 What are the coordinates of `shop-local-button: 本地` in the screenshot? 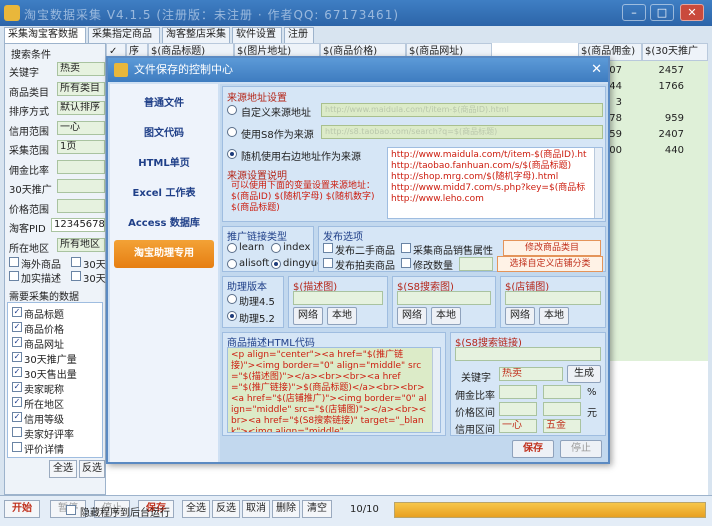 It's located at (554, 316).